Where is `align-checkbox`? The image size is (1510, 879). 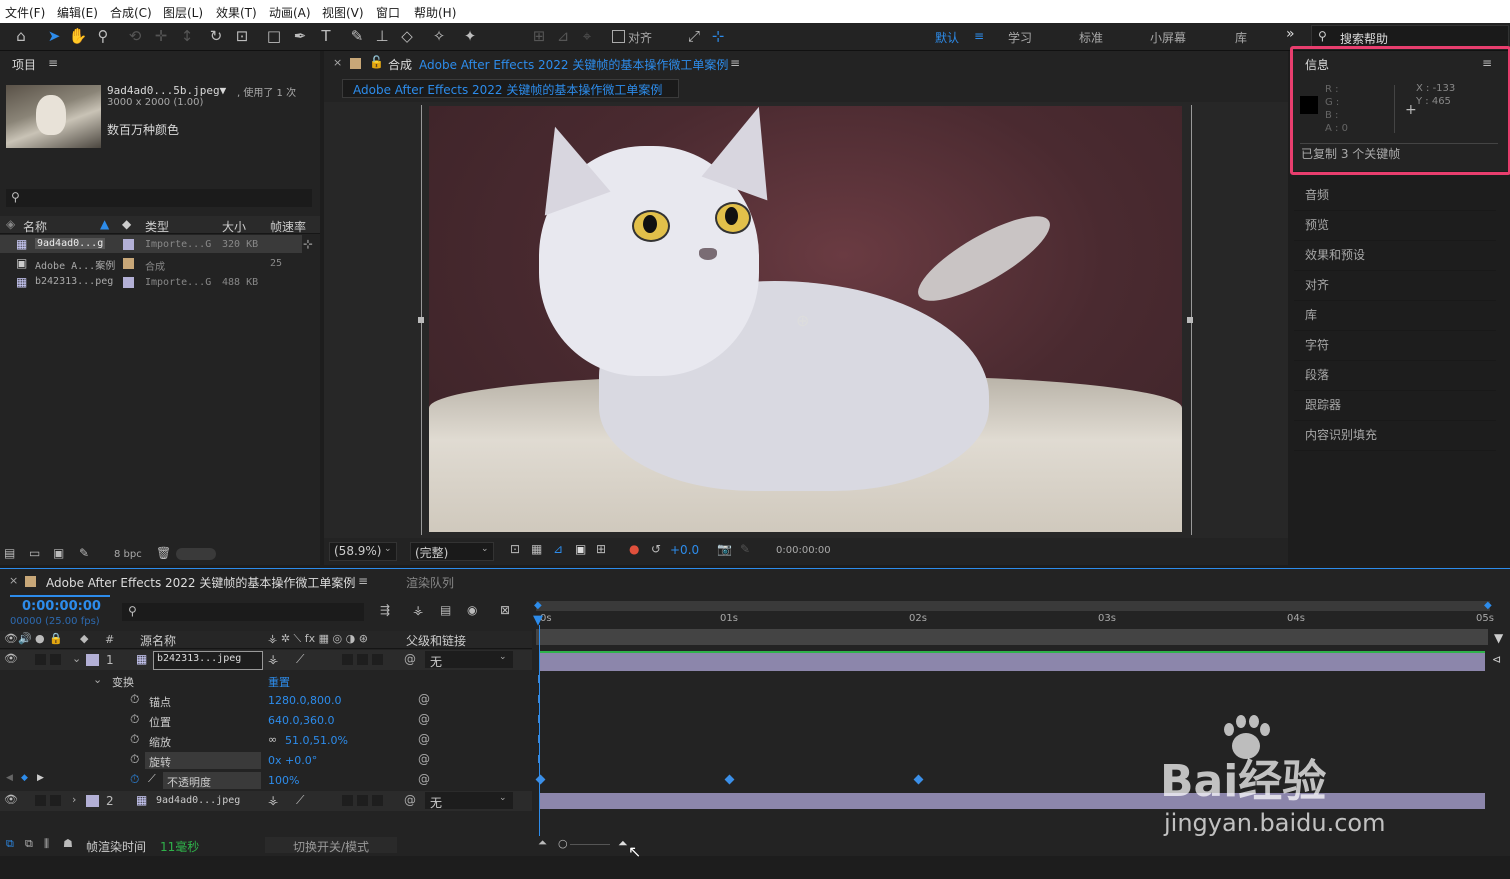 align-checkbox is located at coordinates (618, 36).